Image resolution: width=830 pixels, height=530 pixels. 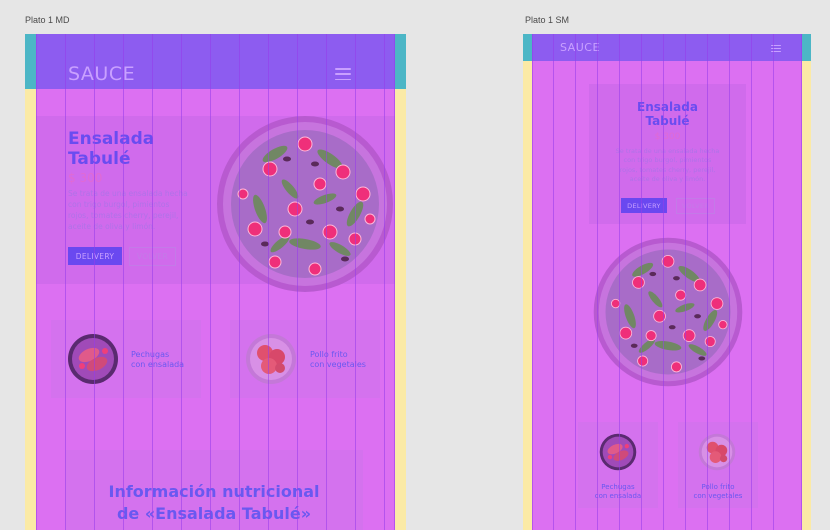 I want to click on artboard-label-md: Plato 1 MD, so click(x=47, y=20).